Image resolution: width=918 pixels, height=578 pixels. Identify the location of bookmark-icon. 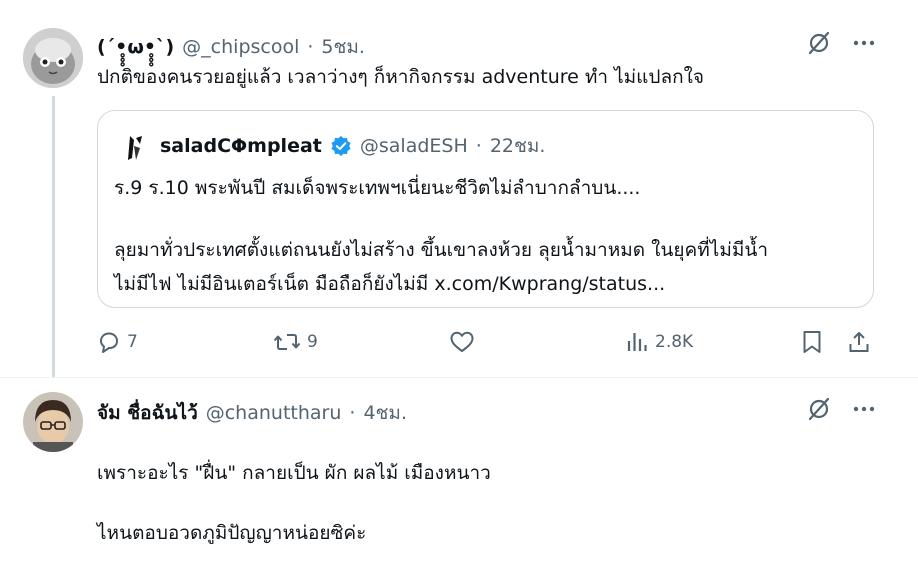
(812, 342).